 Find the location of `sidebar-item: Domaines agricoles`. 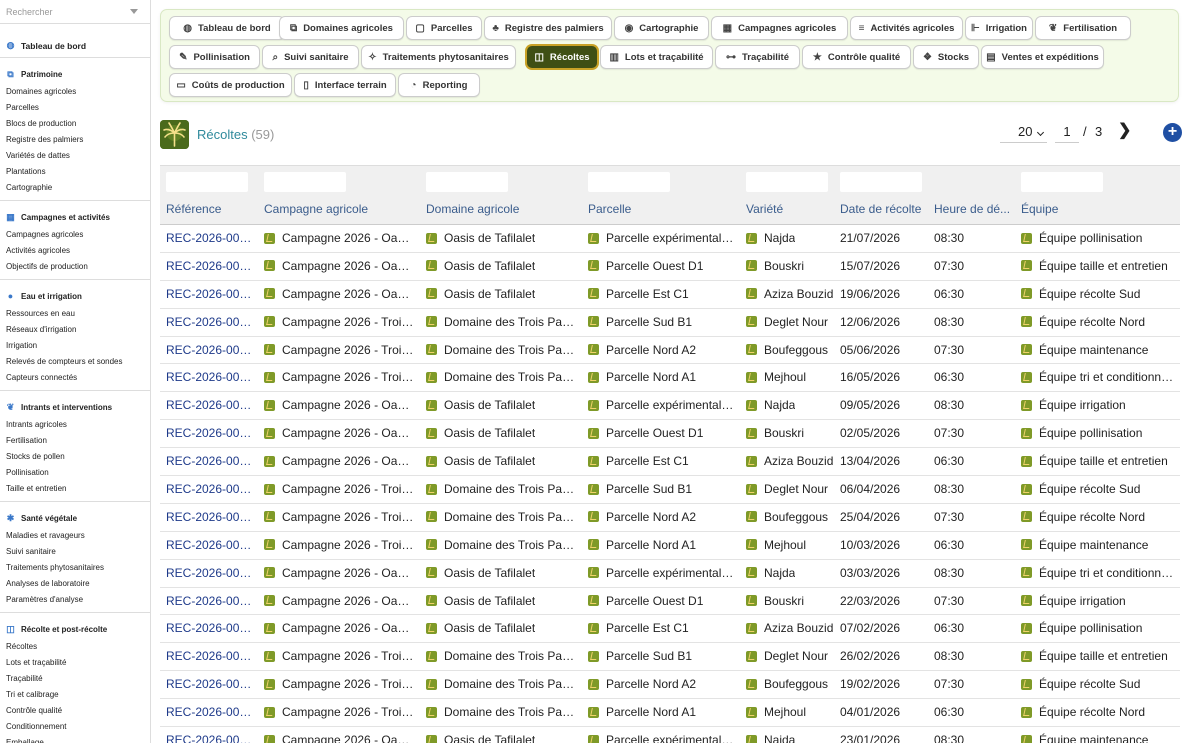

sidebar-item: Domaines agricoles is located at coordinates (75, 92).